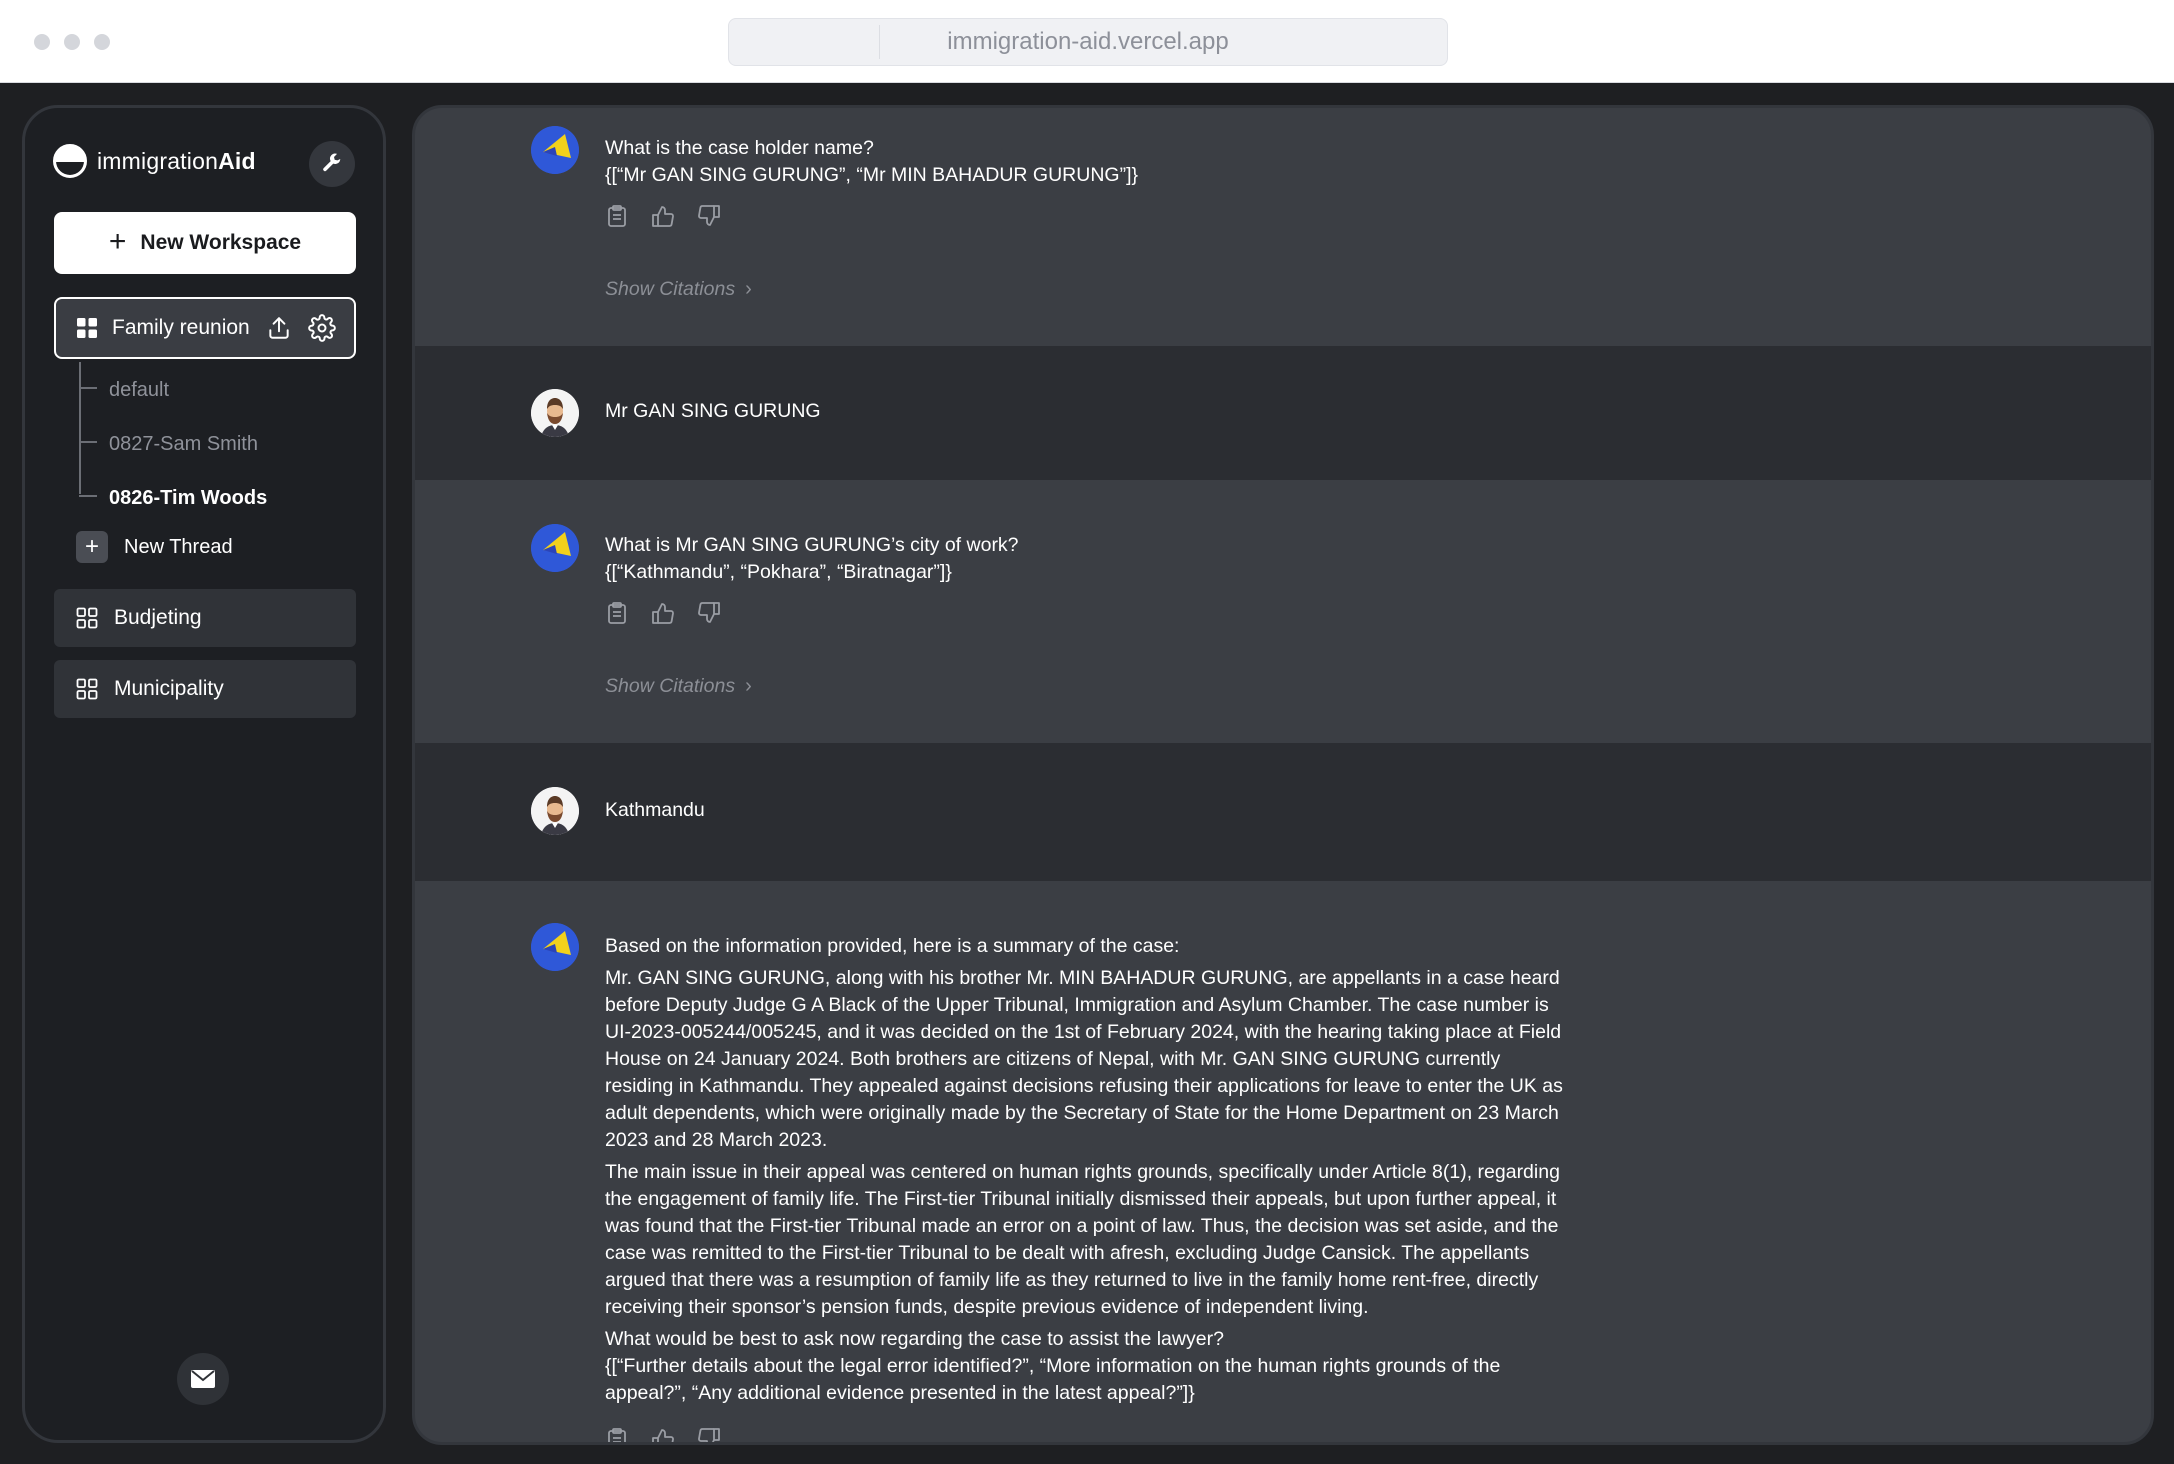 The height and width of the screenshot is (1464, 2174). What do you see at coordinates (178, 546) in the screenshot?
I see `new-thread-label: New Thread` at bounding box center [178, 546].